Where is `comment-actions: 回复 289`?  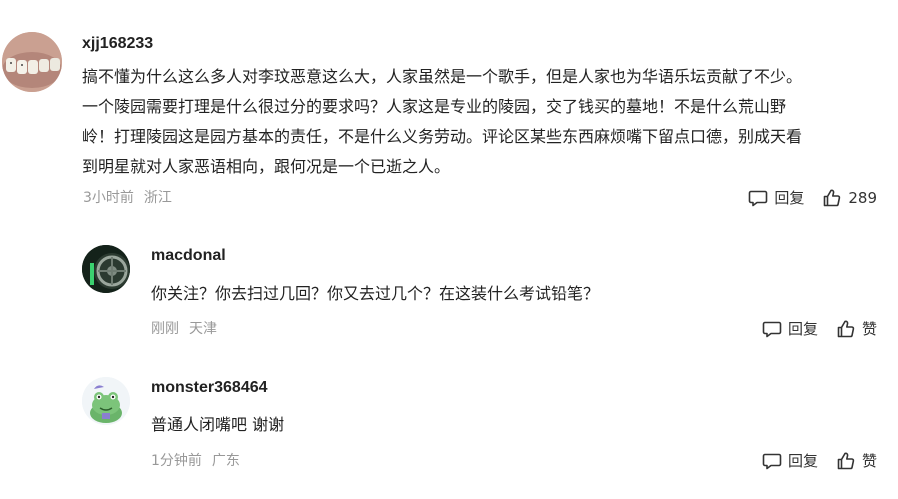 comment-actions: 回复 289 is located at coordinates (803, 198).